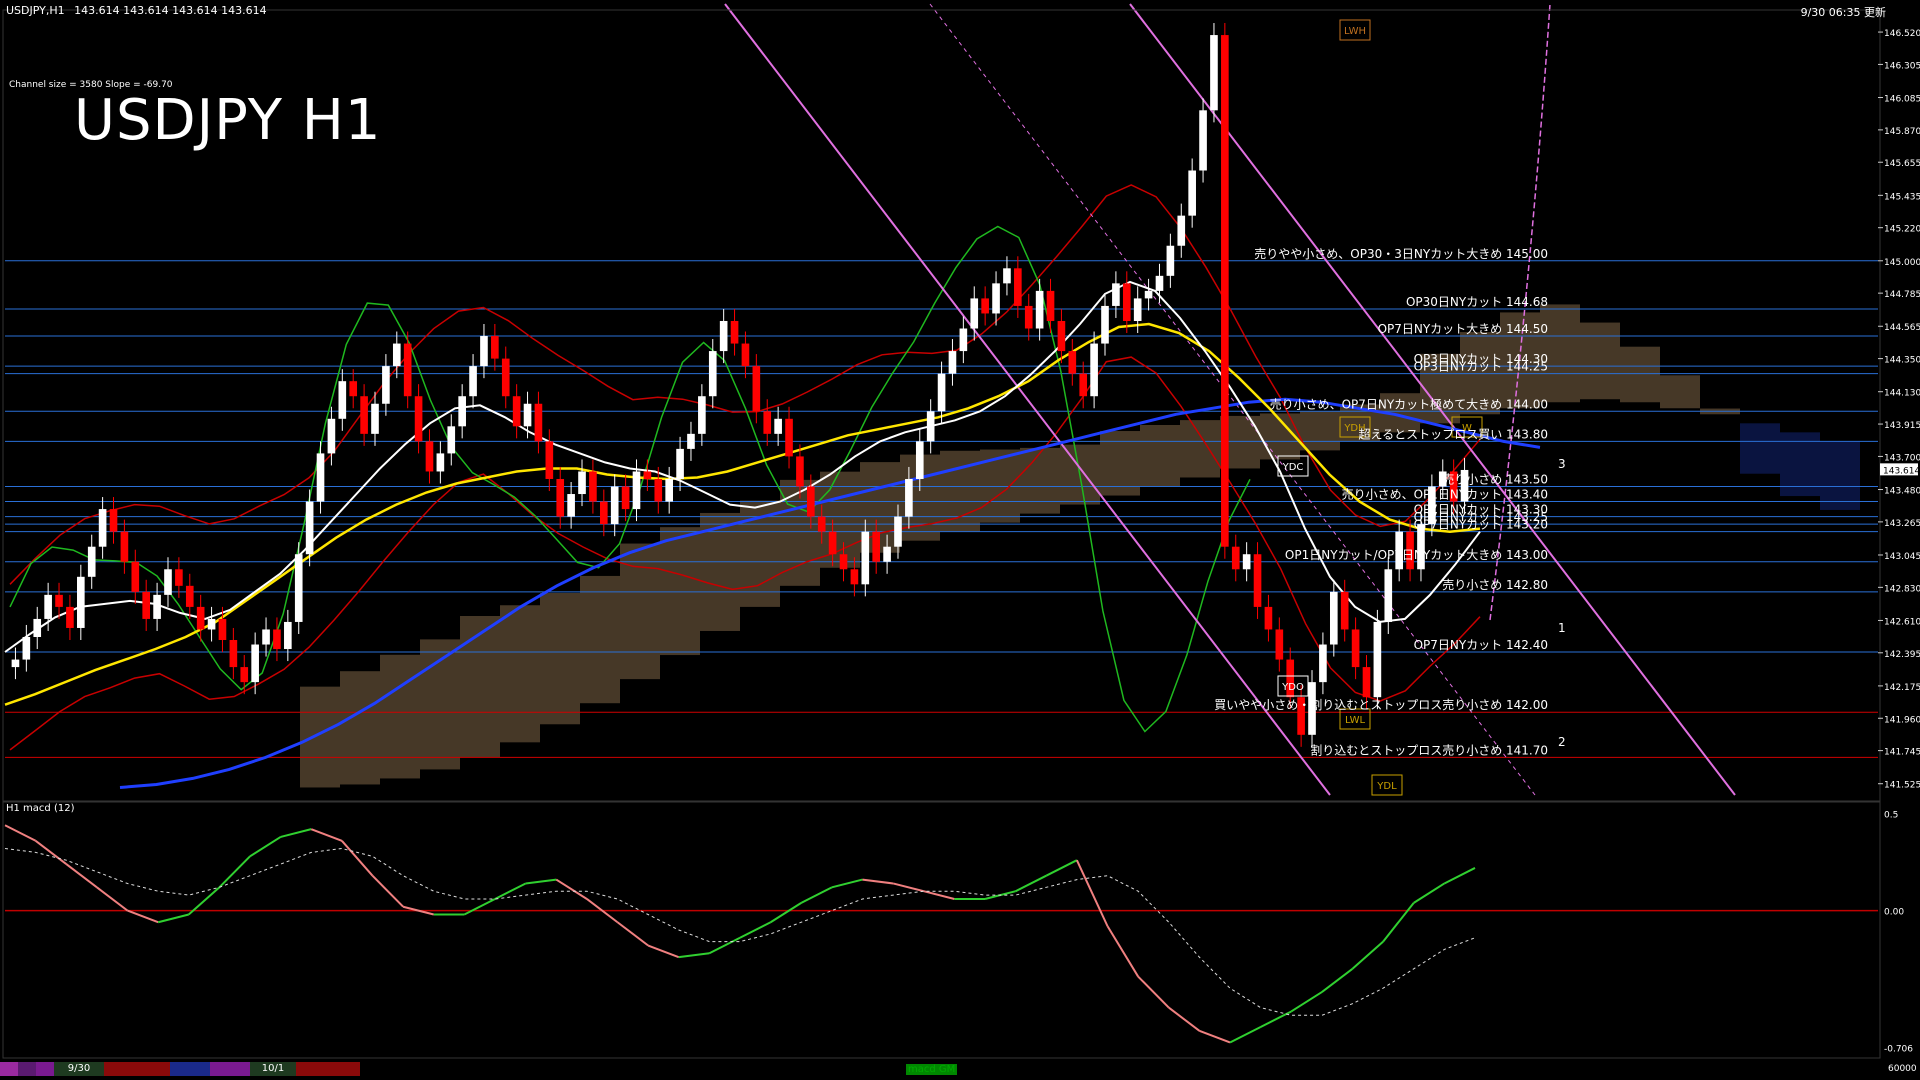 This screenshot has width=1920, height=1080. What do you see at coordinates (1386, 786) in the screenshot?
I see `box-label: YDL` at bounding box center [1386, 786].